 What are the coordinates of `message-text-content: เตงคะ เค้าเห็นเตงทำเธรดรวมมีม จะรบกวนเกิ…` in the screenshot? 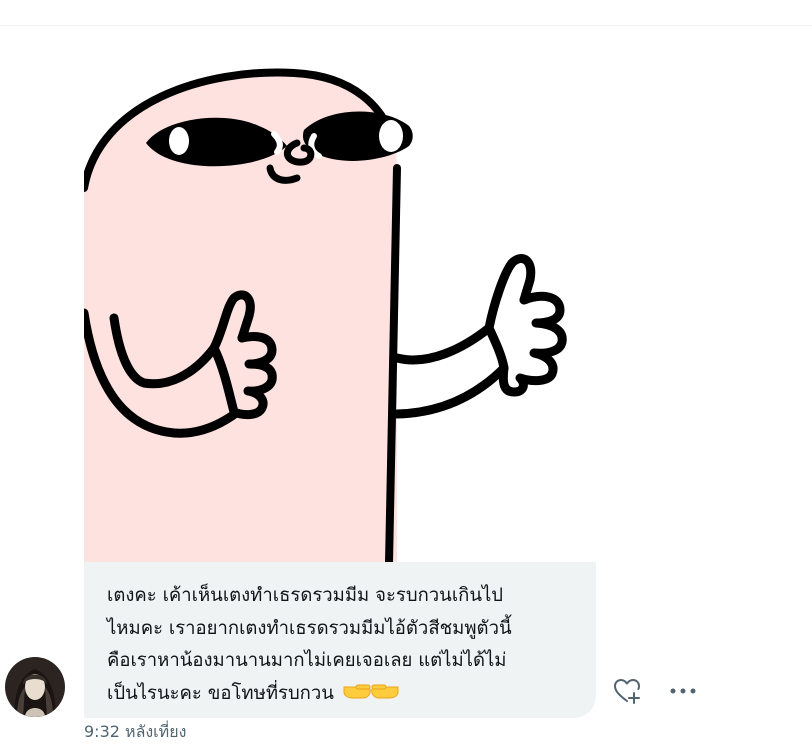 It's located at (309, 644).